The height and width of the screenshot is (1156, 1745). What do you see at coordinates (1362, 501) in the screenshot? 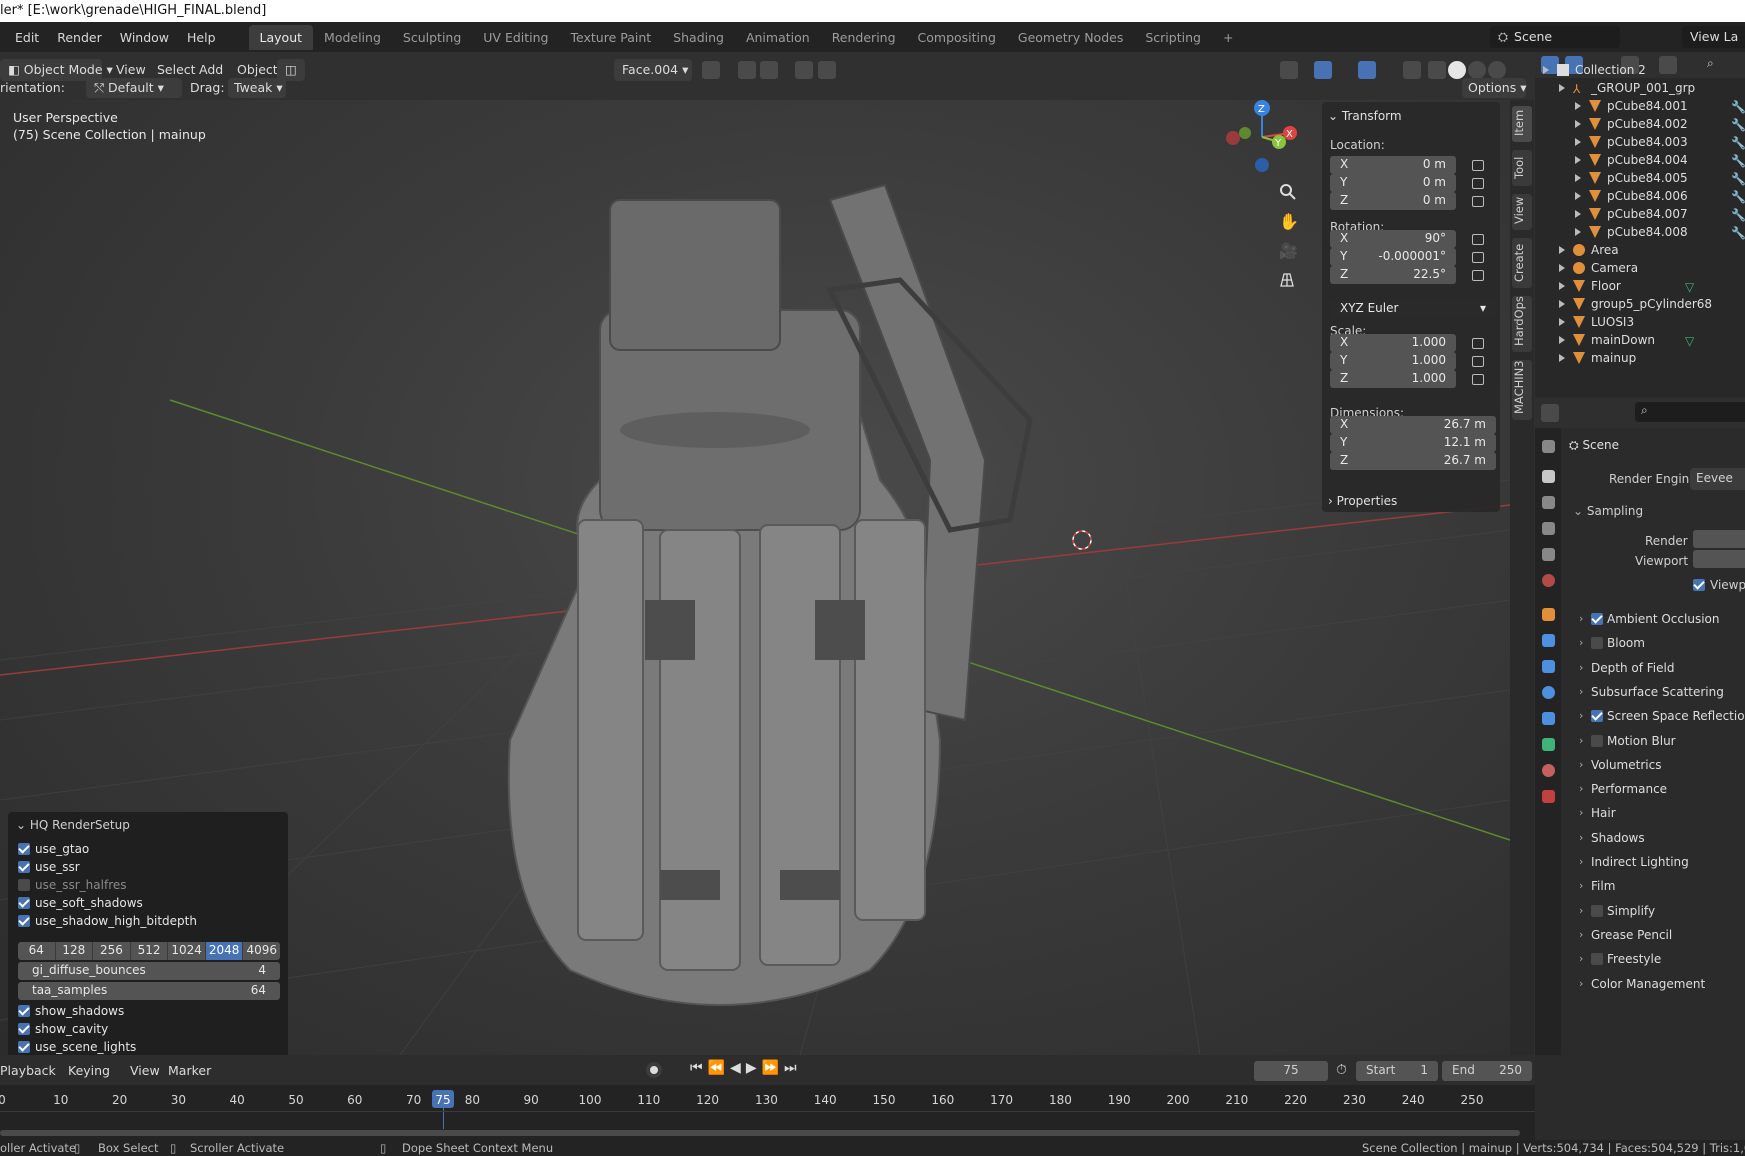
I see `properties-subpanel-header: › Properties` at bounding box center [1362, 501].